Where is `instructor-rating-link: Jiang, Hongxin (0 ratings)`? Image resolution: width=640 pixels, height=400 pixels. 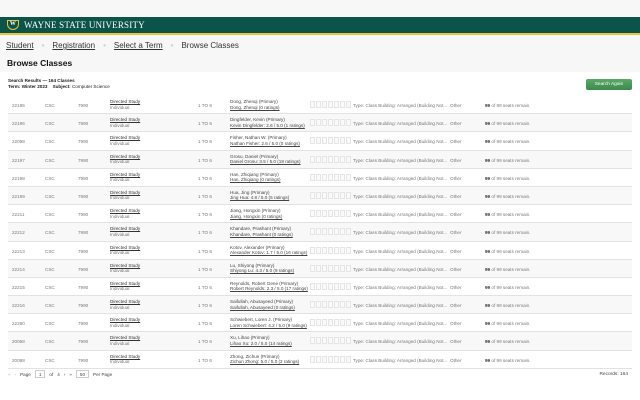
instructor-rating-link: Jiang, Hongxin (0 ratings) is located at coordinates (256, 216).